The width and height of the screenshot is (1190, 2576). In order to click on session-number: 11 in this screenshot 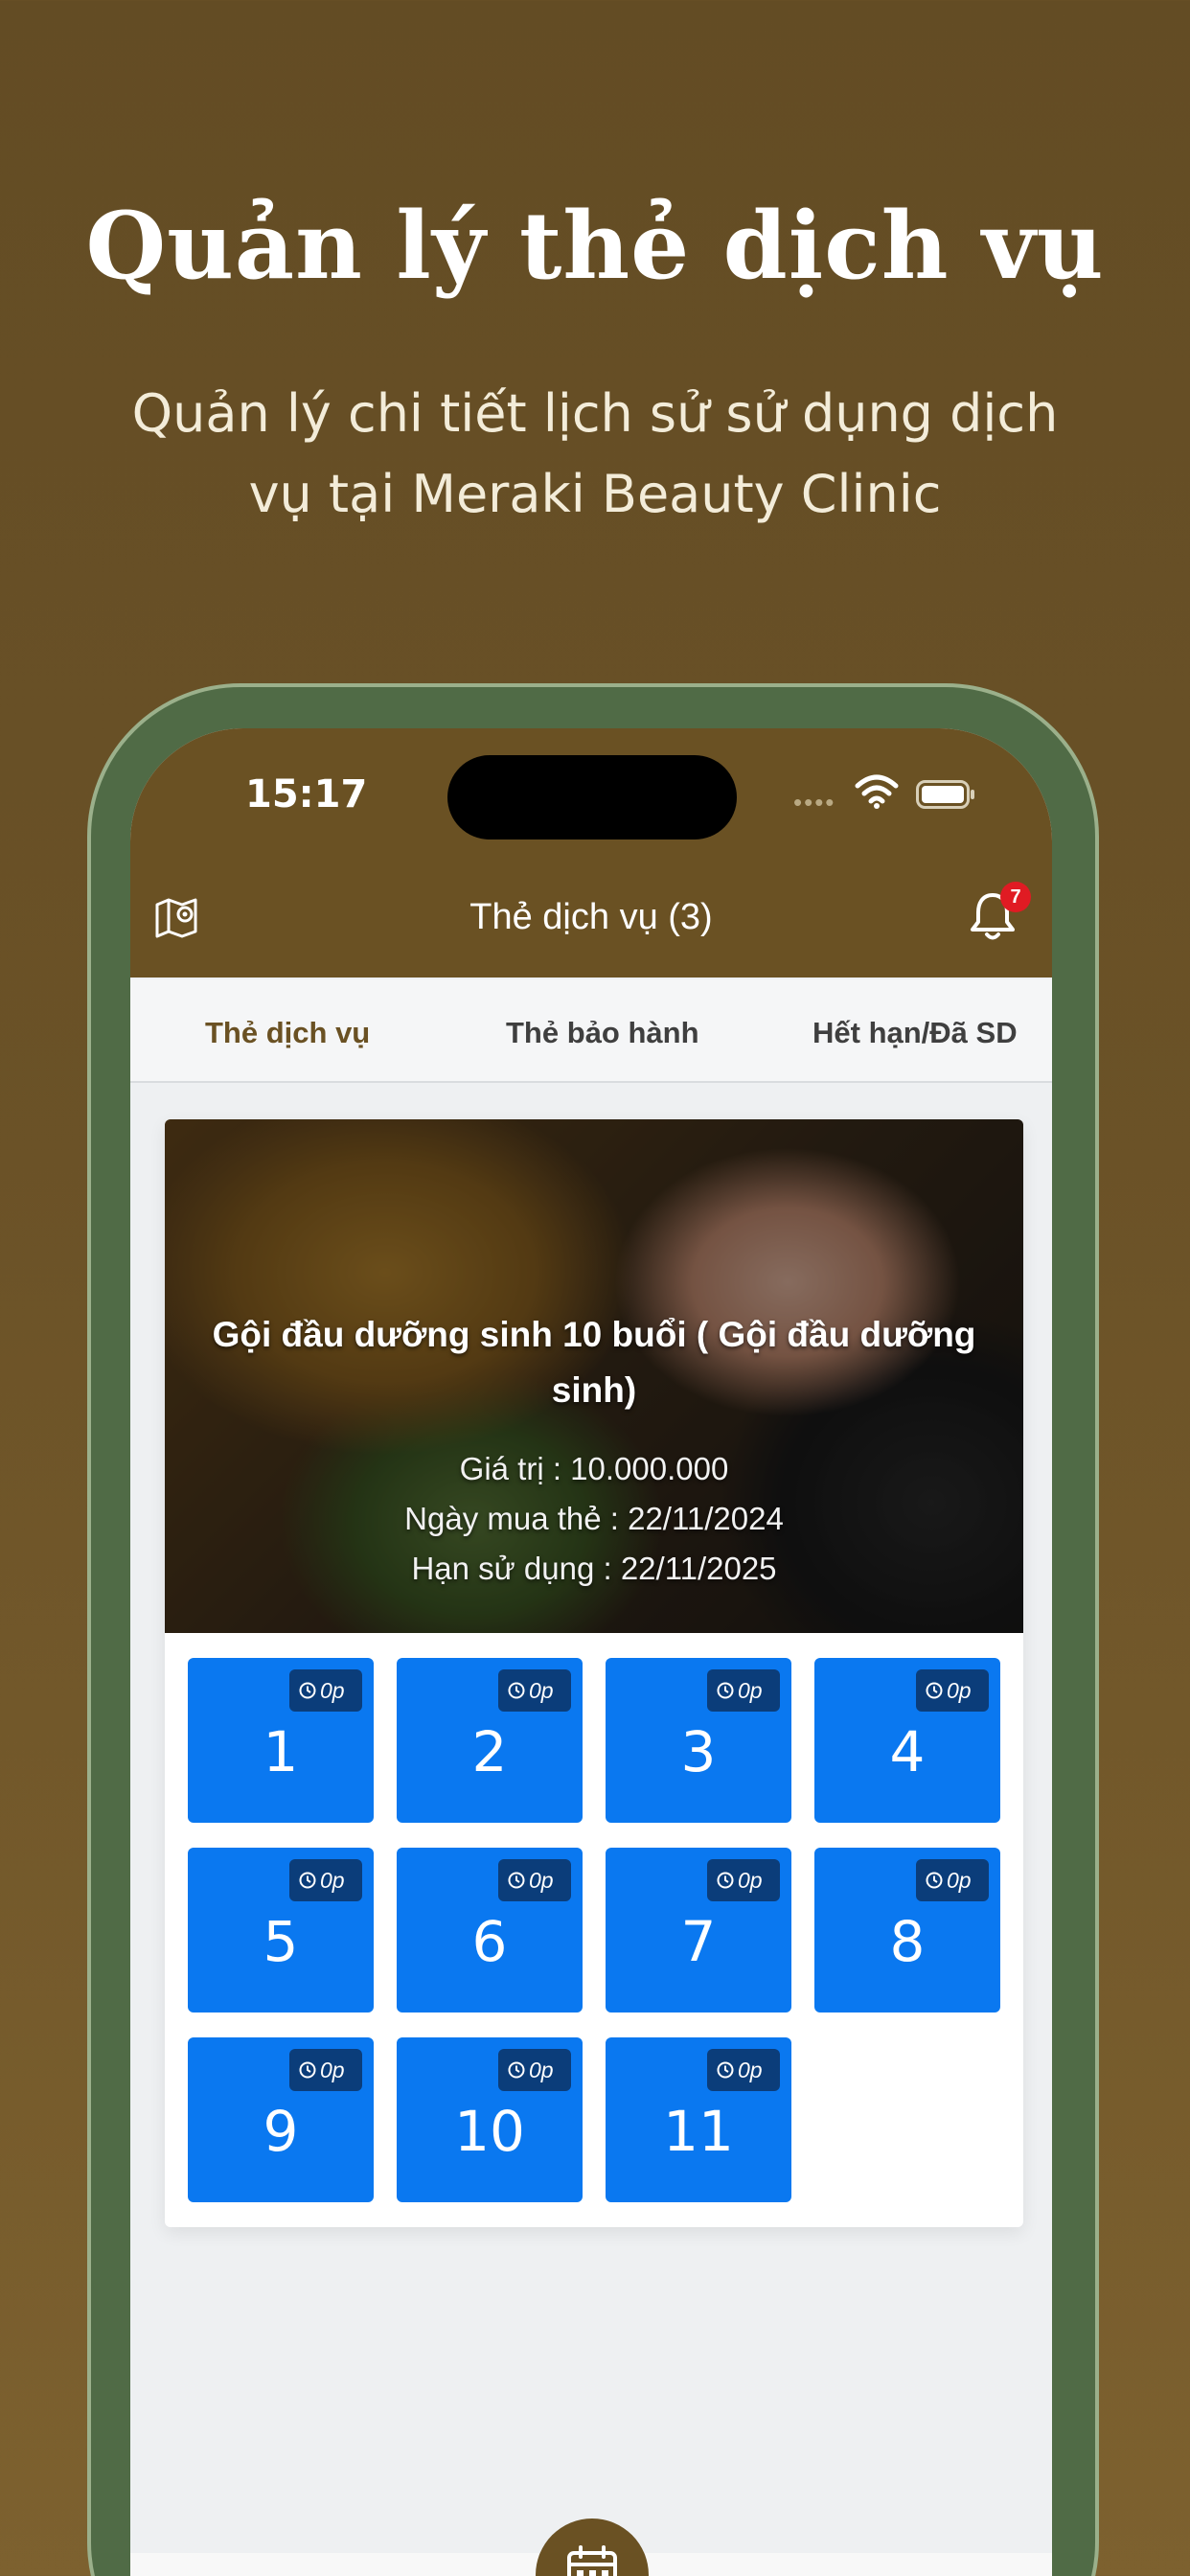, I will do `click(699, 2131)`.